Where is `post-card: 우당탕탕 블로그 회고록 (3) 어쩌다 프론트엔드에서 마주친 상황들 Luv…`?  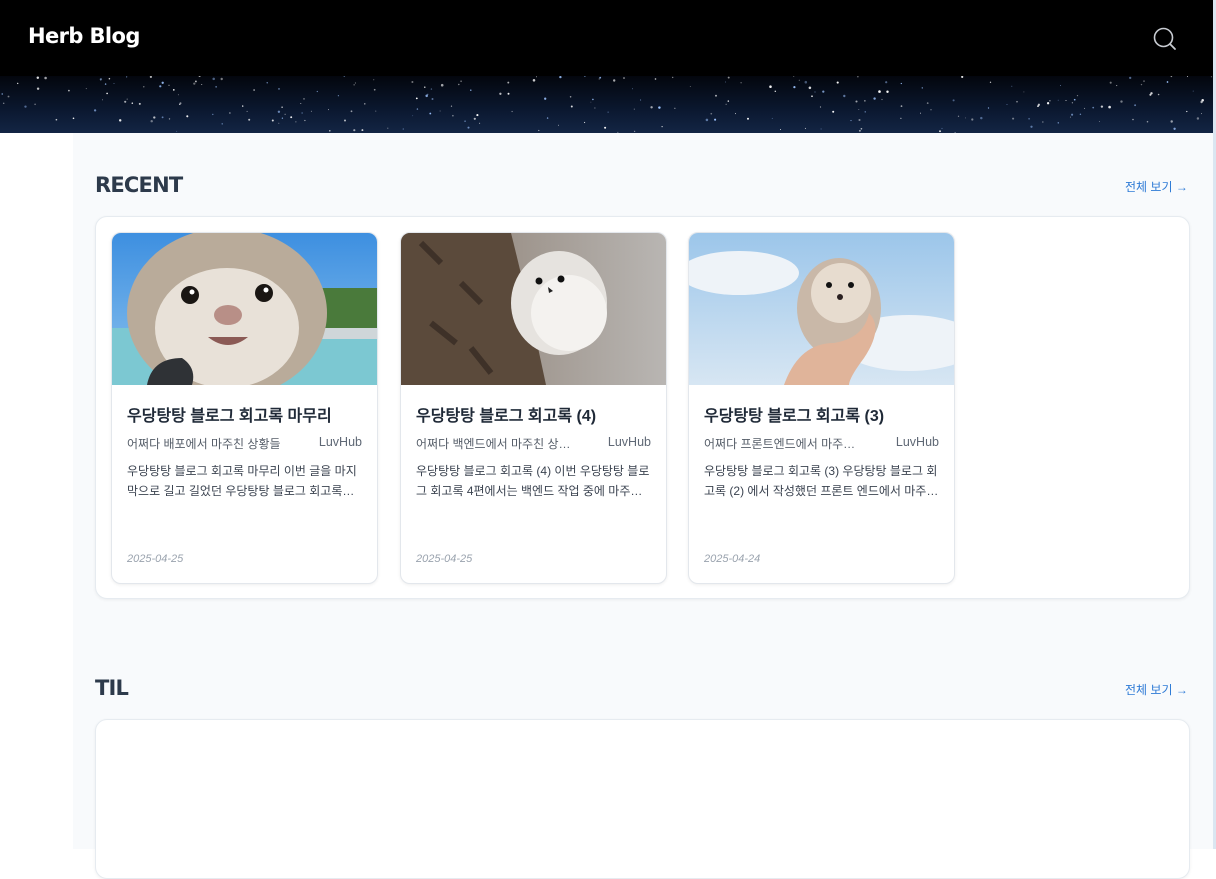
post-card: 우당탕탕 블로그 회고록 (3) 어쩌다 프론트엔드에서 마주친 상황들 Luv… is located at coordinates (821, 408).